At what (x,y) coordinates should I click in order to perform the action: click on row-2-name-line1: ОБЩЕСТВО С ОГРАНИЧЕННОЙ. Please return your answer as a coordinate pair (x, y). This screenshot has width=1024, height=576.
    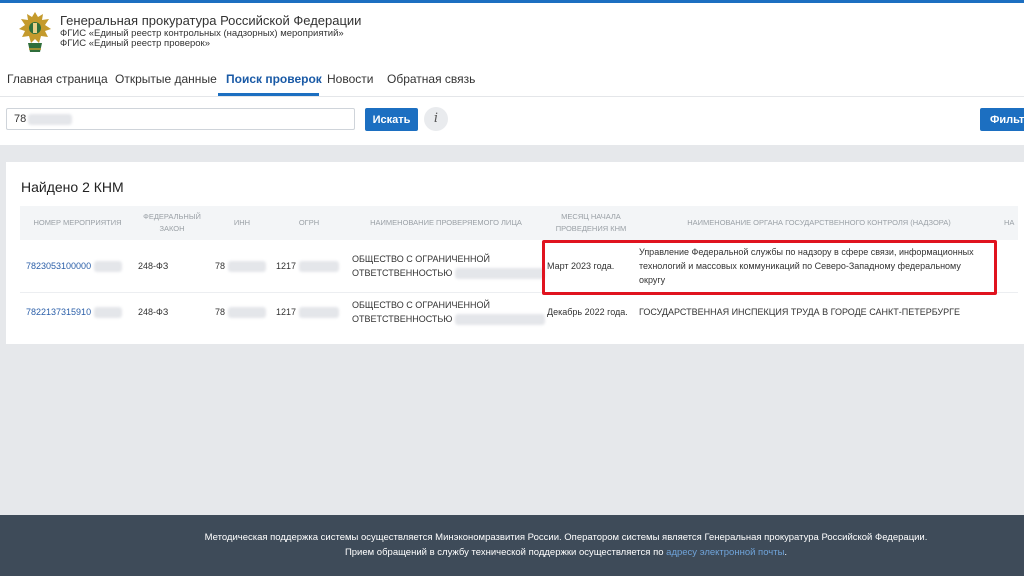
    Looking at the image, I should click on (421, 305).